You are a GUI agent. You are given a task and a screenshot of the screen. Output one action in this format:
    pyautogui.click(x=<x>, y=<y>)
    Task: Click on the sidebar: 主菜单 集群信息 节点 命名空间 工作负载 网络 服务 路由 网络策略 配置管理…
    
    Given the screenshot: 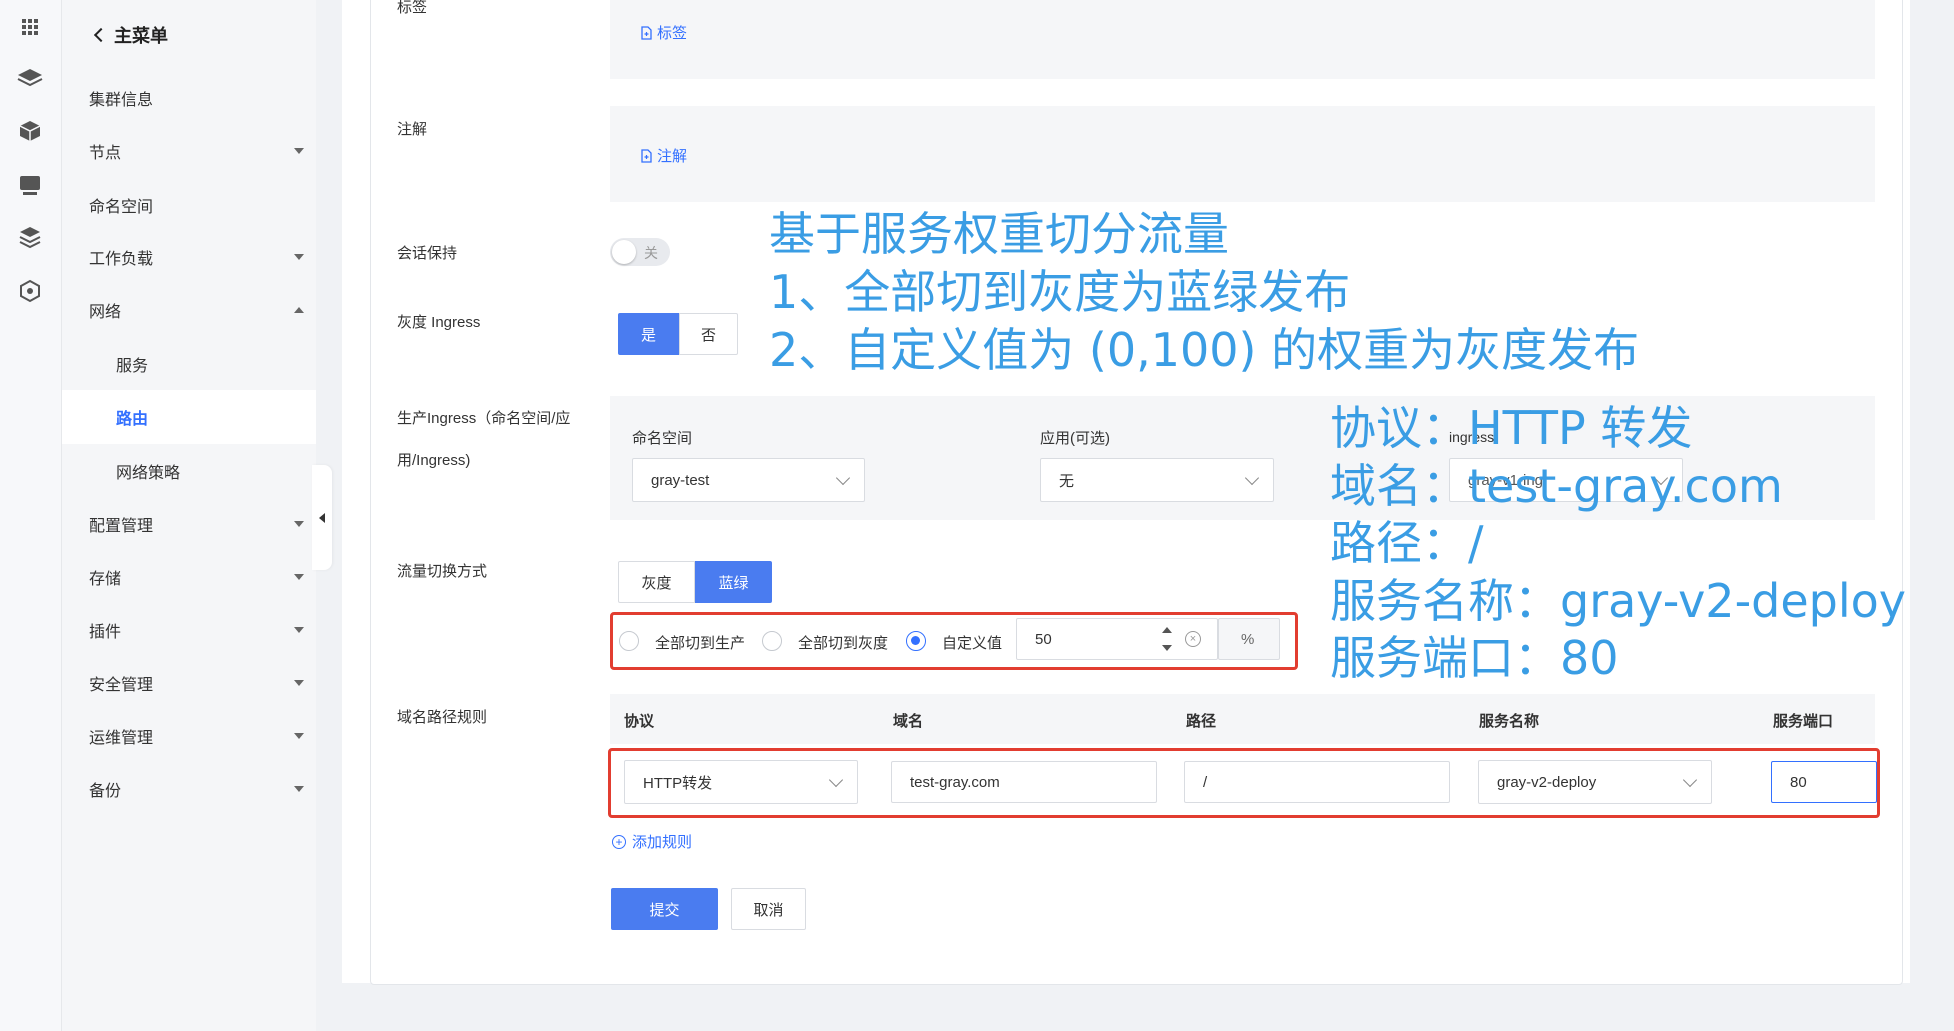 What is the action you would take?
    pyautogui.click(x=189, y=515)
    